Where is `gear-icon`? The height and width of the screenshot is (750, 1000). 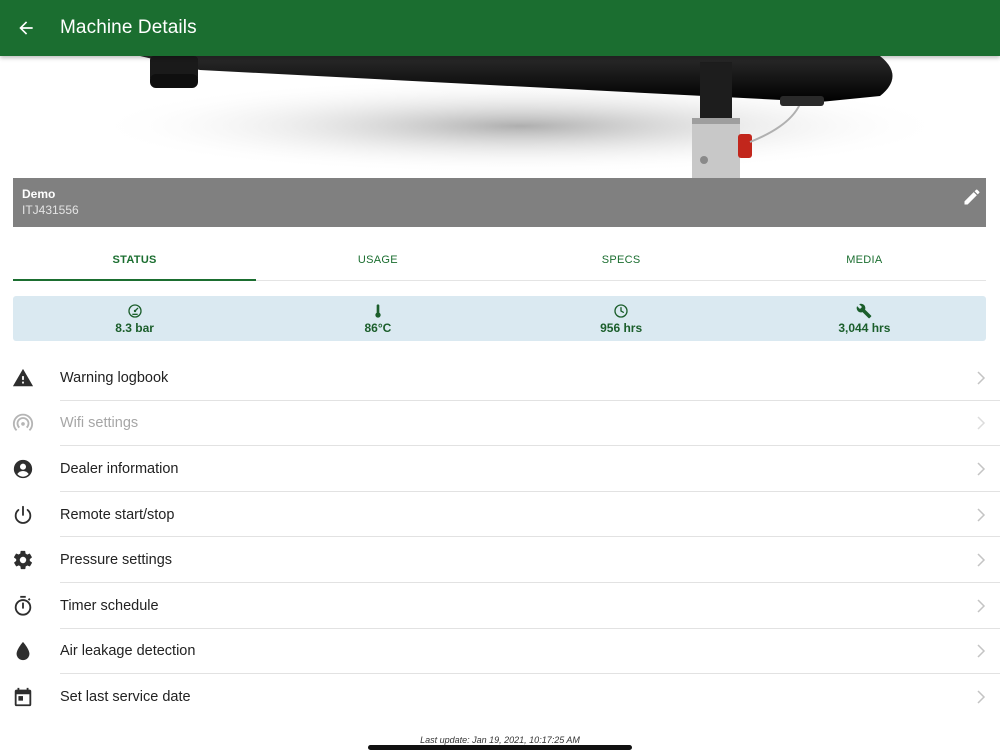
gear-icon is located at coordinates (23, 560).